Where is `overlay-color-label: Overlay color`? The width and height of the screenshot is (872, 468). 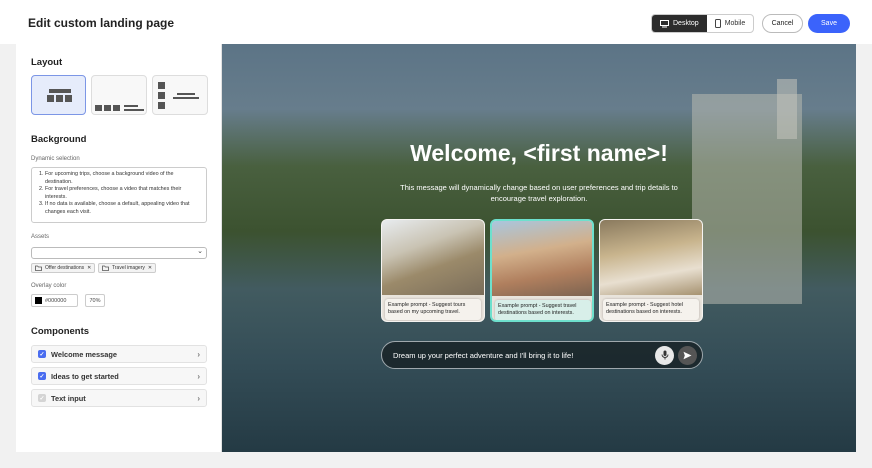 overlay-color-label: Overlay color is located at coordinates (49, 286).